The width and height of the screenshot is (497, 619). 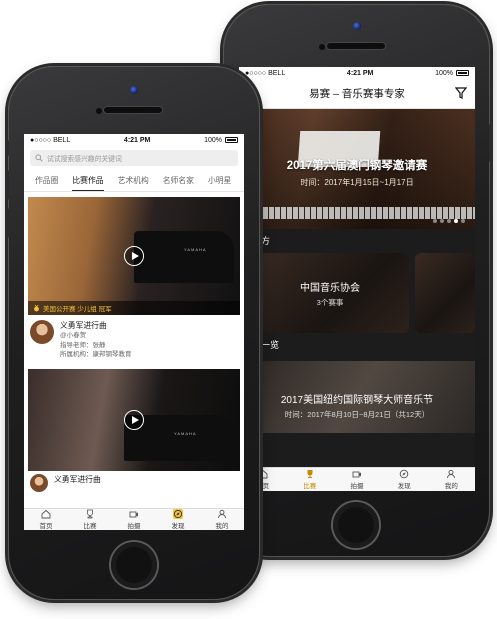 I want to click on pager-dot-active, so click(x=456, y=221).